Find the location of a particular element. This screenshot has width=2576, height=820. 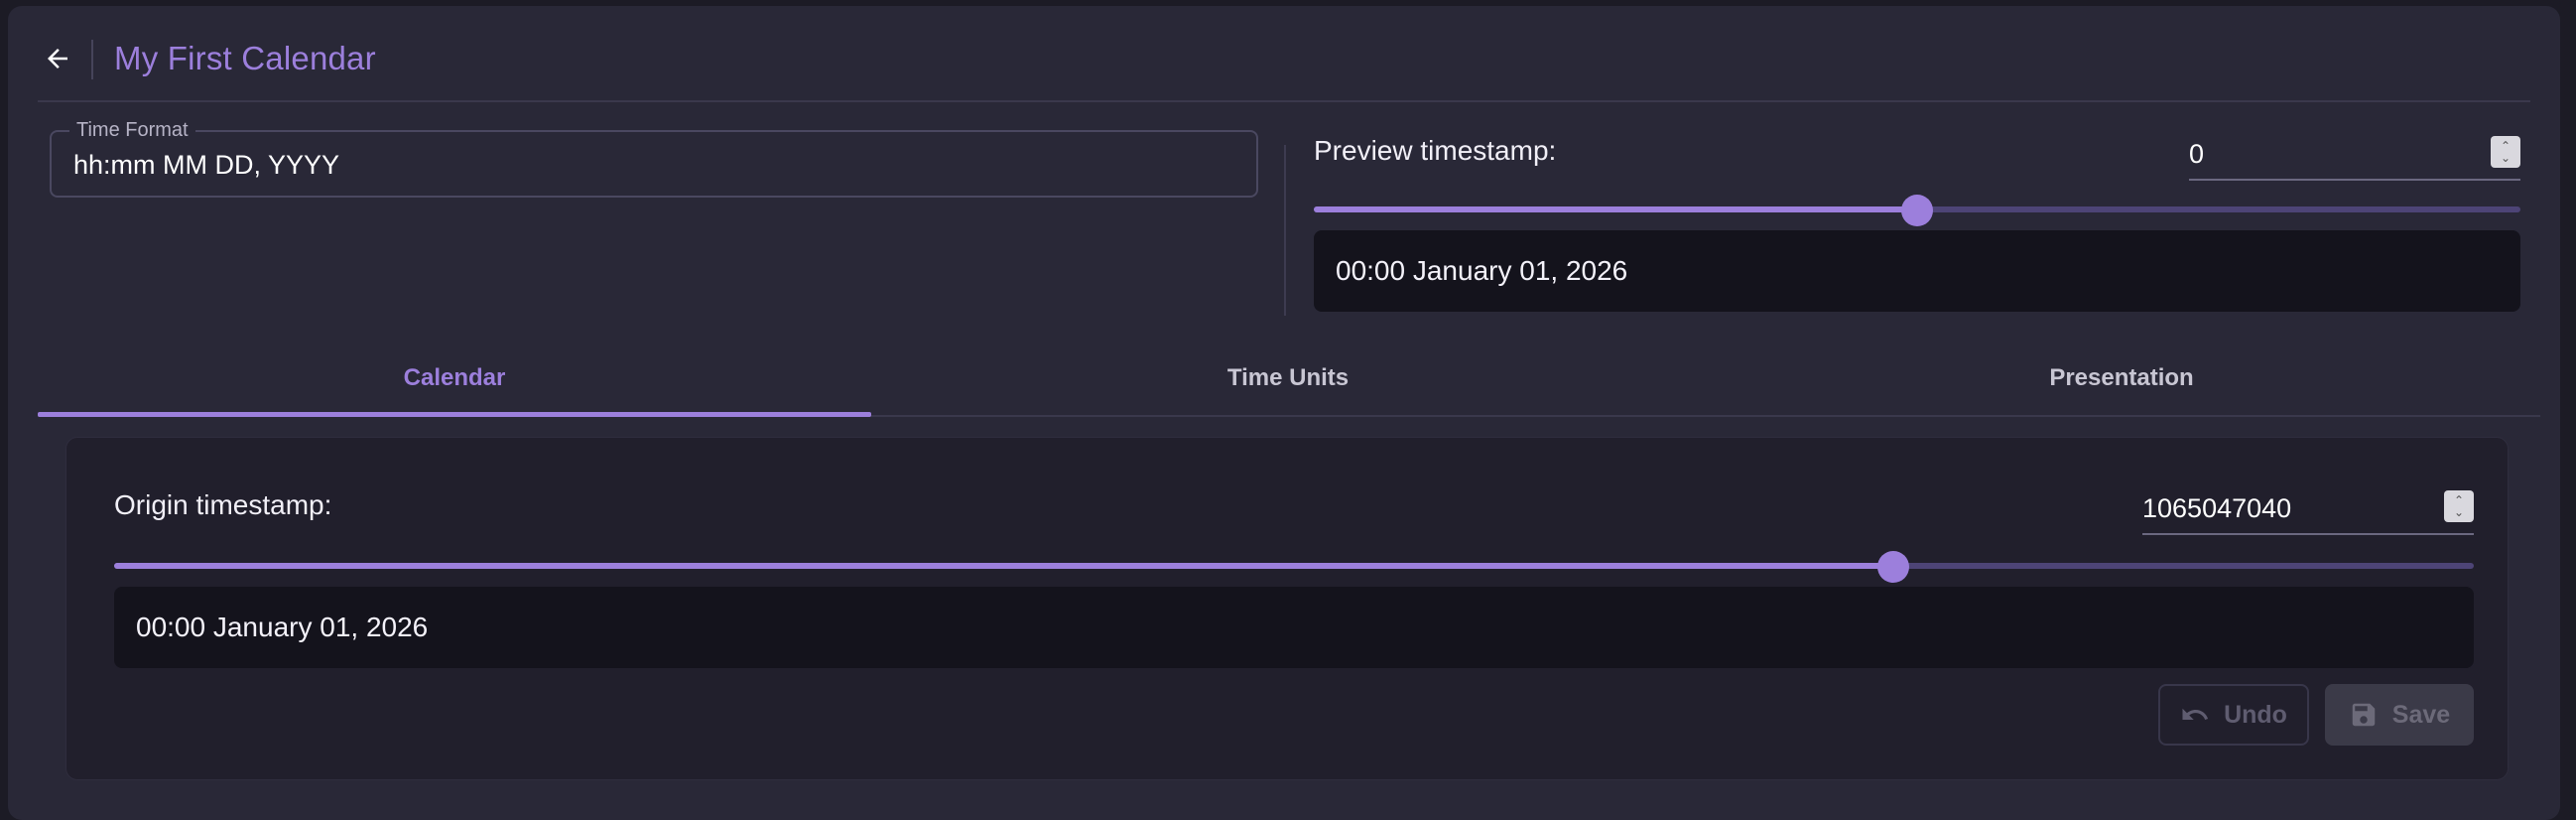

preview-timestamp-spinner: ⌃ ⌄ is located at coordinates (2505, 152).